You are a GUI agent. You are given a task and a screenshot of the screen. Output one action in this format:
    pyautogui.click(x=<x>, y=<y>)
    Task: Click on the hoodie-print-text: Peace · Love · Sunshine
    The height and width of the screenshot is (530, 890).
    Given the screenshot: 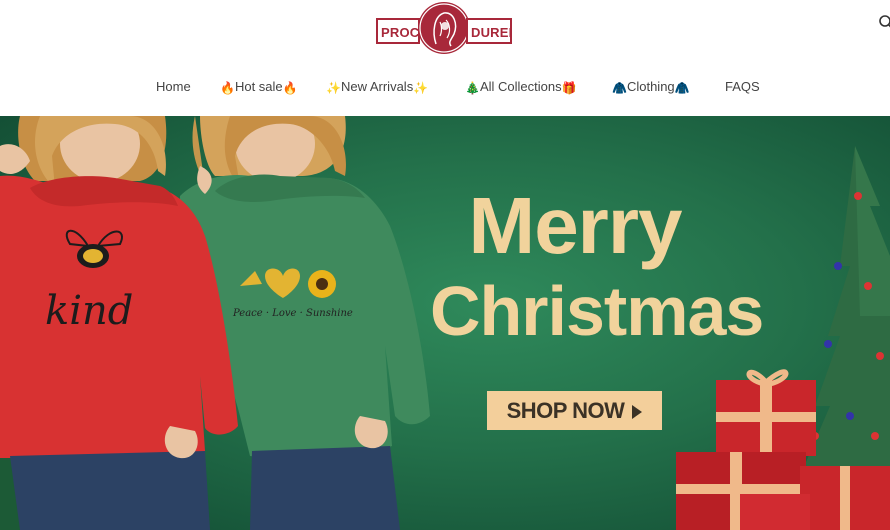 What is the action you would take?
    pyautogui.click(x=292, y=313)
    